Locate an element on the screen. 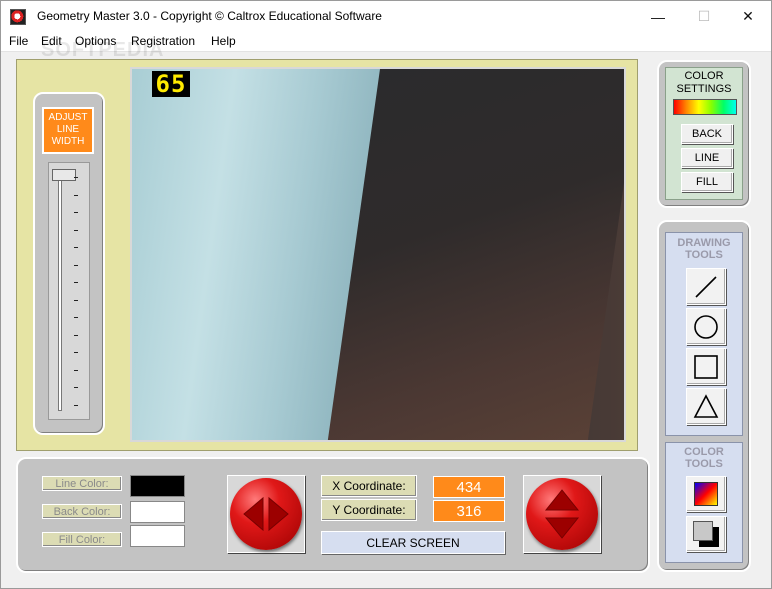 The width and height of the screenshot is (772, 589). color-palette-icon is located at coordinates (706, 494).